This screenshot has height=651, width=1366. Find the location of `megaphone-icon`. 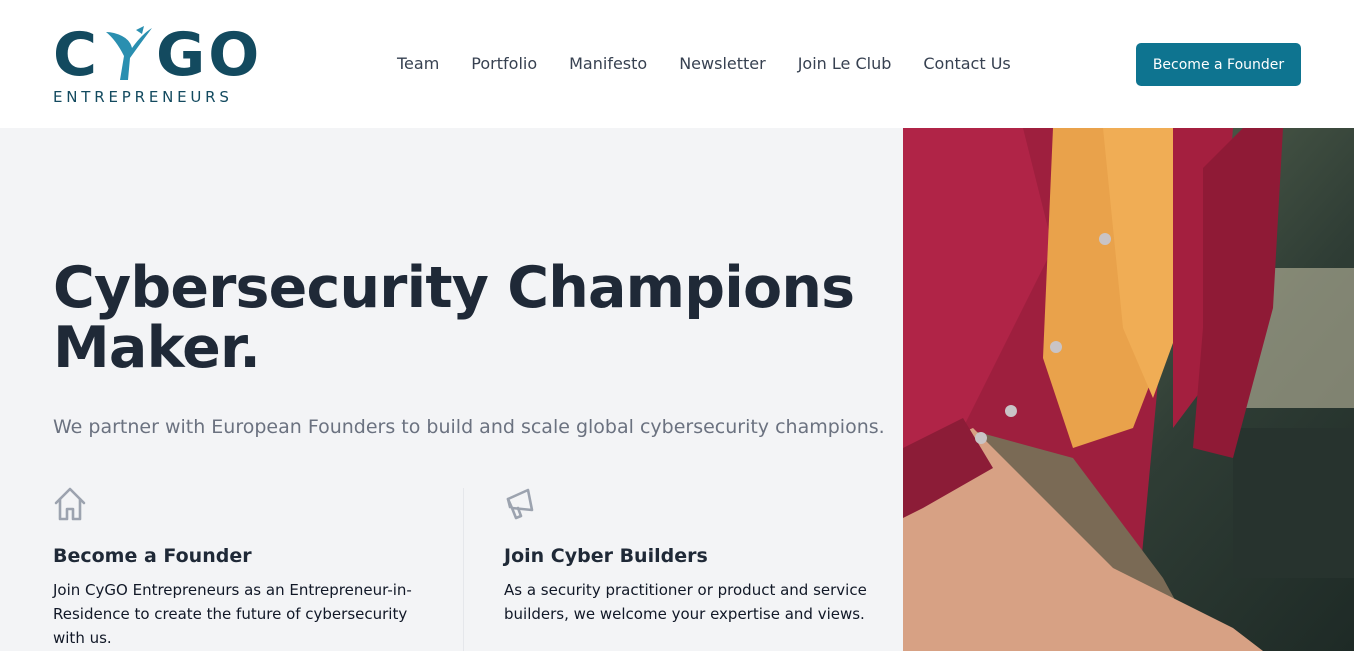

megaphone-icon is located at coordinates (520, 504).